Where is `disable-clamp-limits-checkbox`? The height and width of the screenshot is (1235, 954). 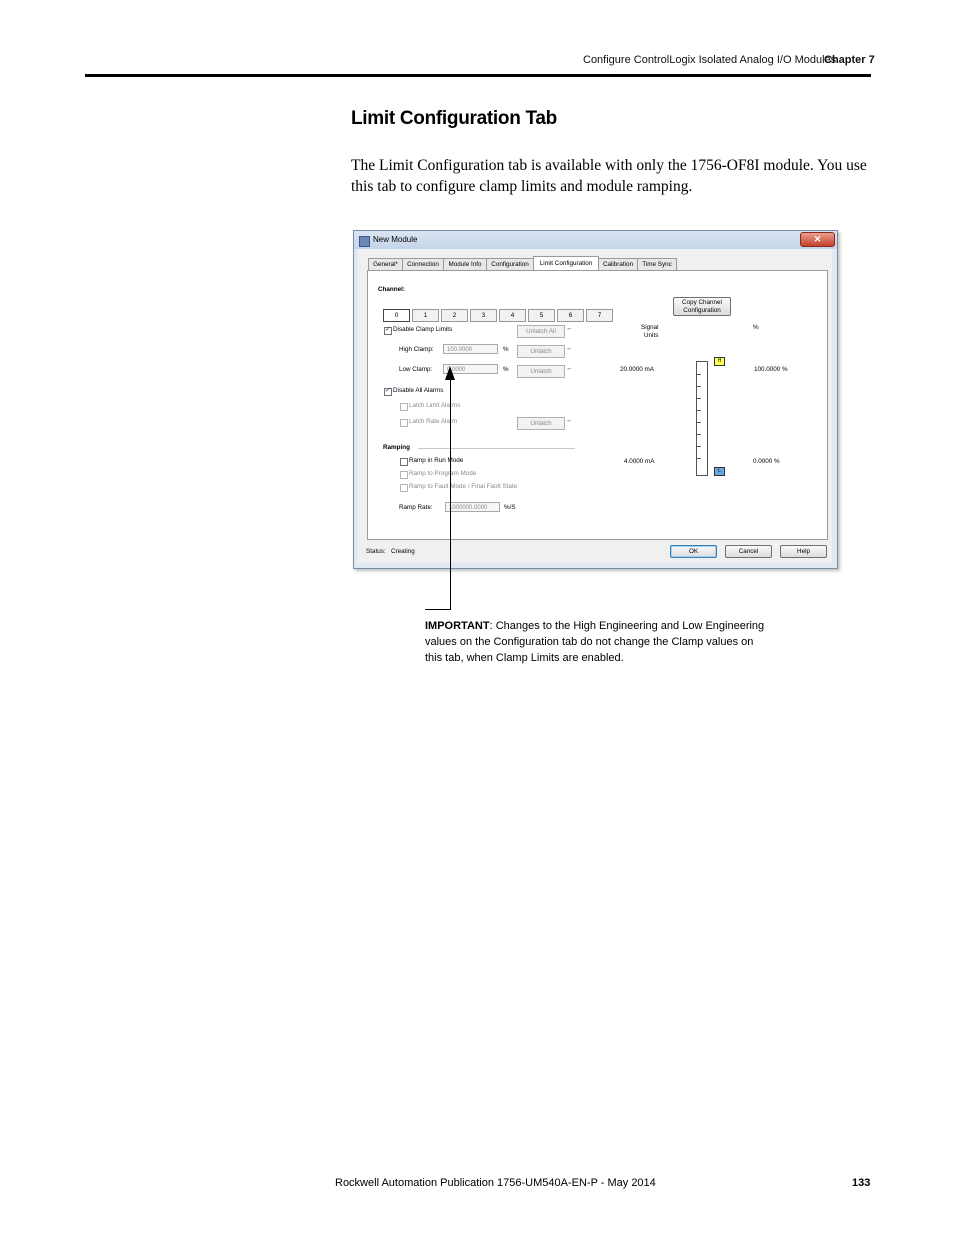
disable-clamp-limits-checkbox is located at coordinates (388, 330).